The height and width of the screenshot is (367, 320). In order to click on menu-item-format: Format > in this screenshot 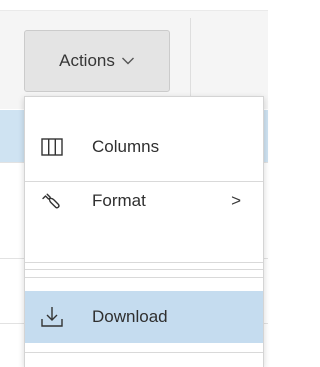, I will do `click(144, 201)`.